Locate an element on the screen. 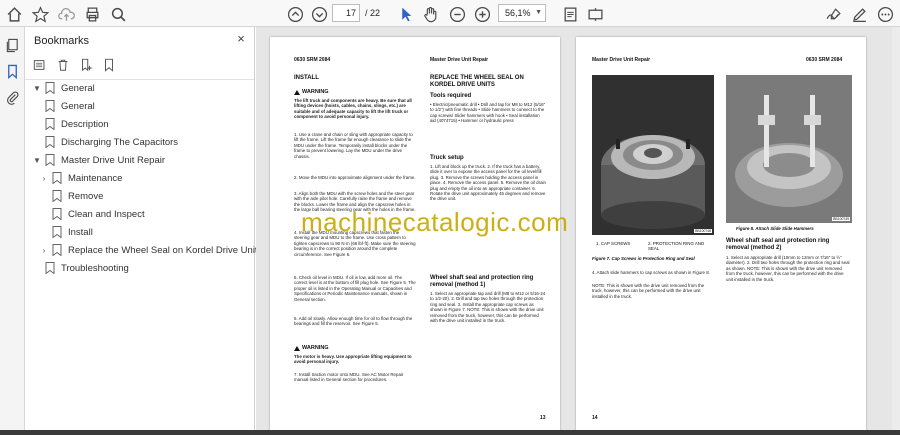  star-icon is located at coordinates (40, 14).